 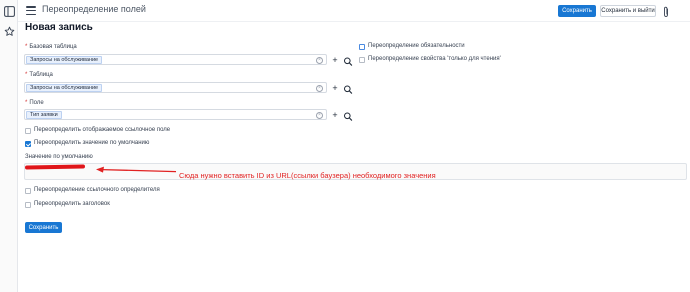 What do you see at coordinates (666, 11) in the screenshot?
I see `attachment-icon` at bounding box center [666, 11].